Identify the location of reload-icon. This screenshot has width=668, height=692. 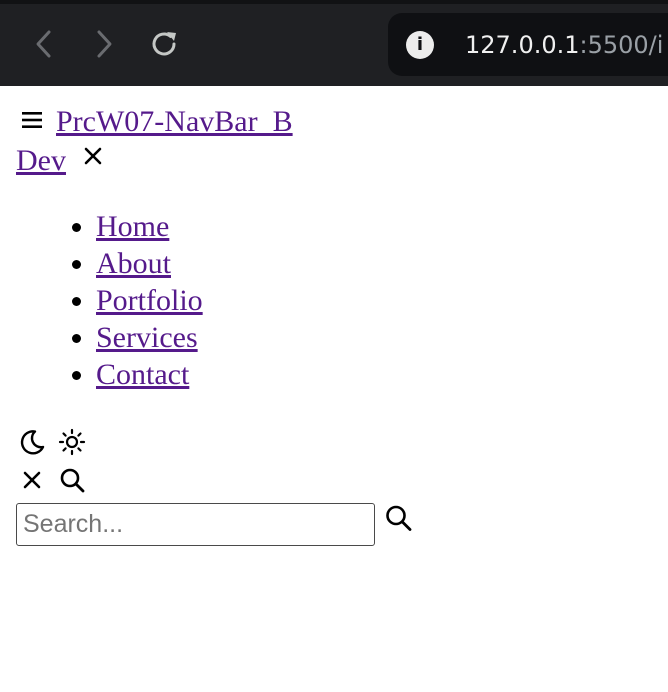
(164, 44).